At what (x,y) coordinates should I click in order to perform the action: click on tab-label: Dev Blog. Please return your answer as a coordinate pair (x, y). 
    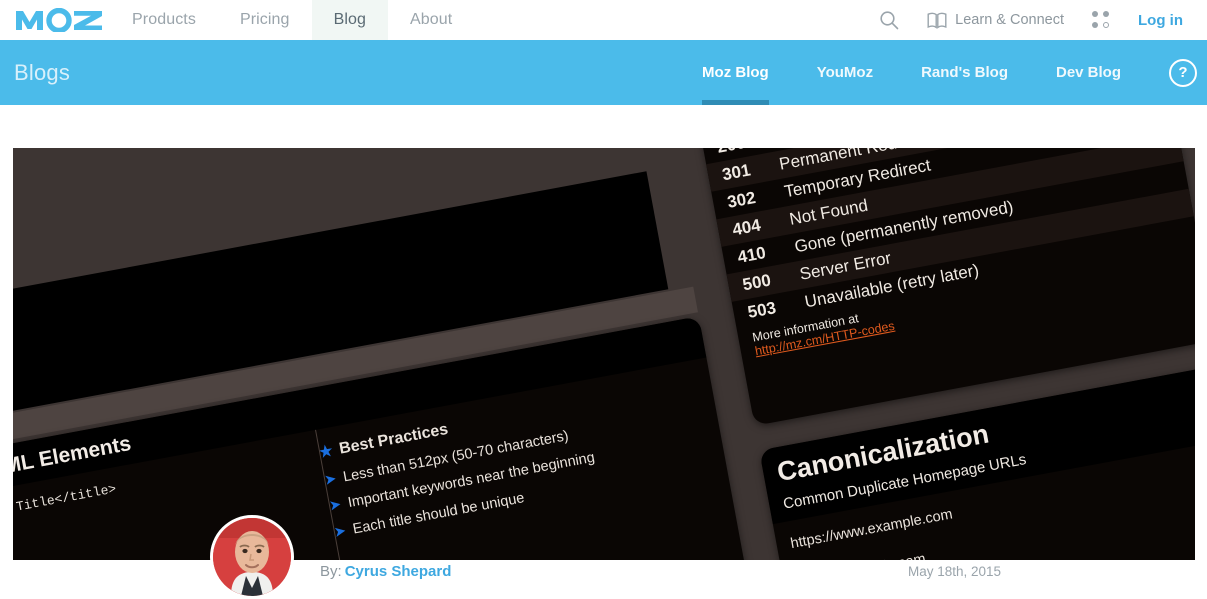
    Looking at the image, I should click on (1088, 72).